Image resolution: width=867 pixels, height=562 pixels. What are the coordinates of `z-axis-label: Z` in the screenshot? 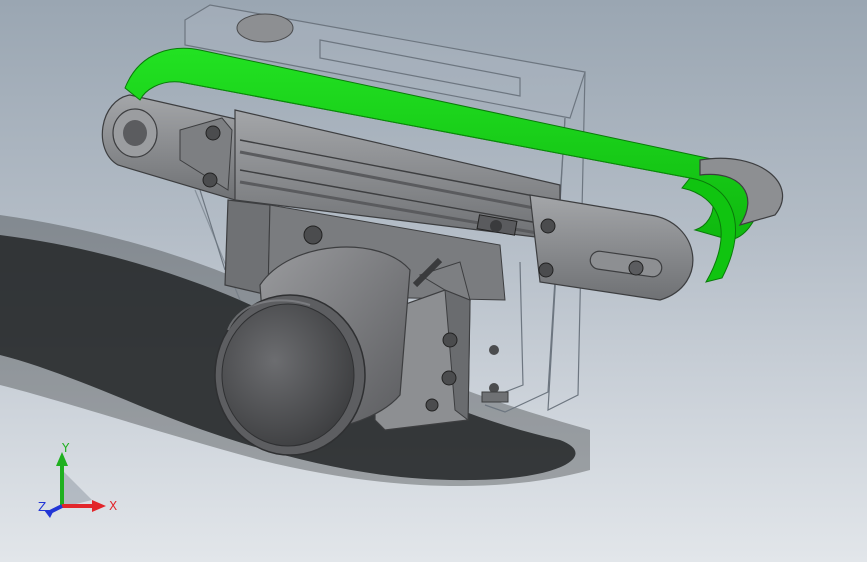 It's located at (42, 507).